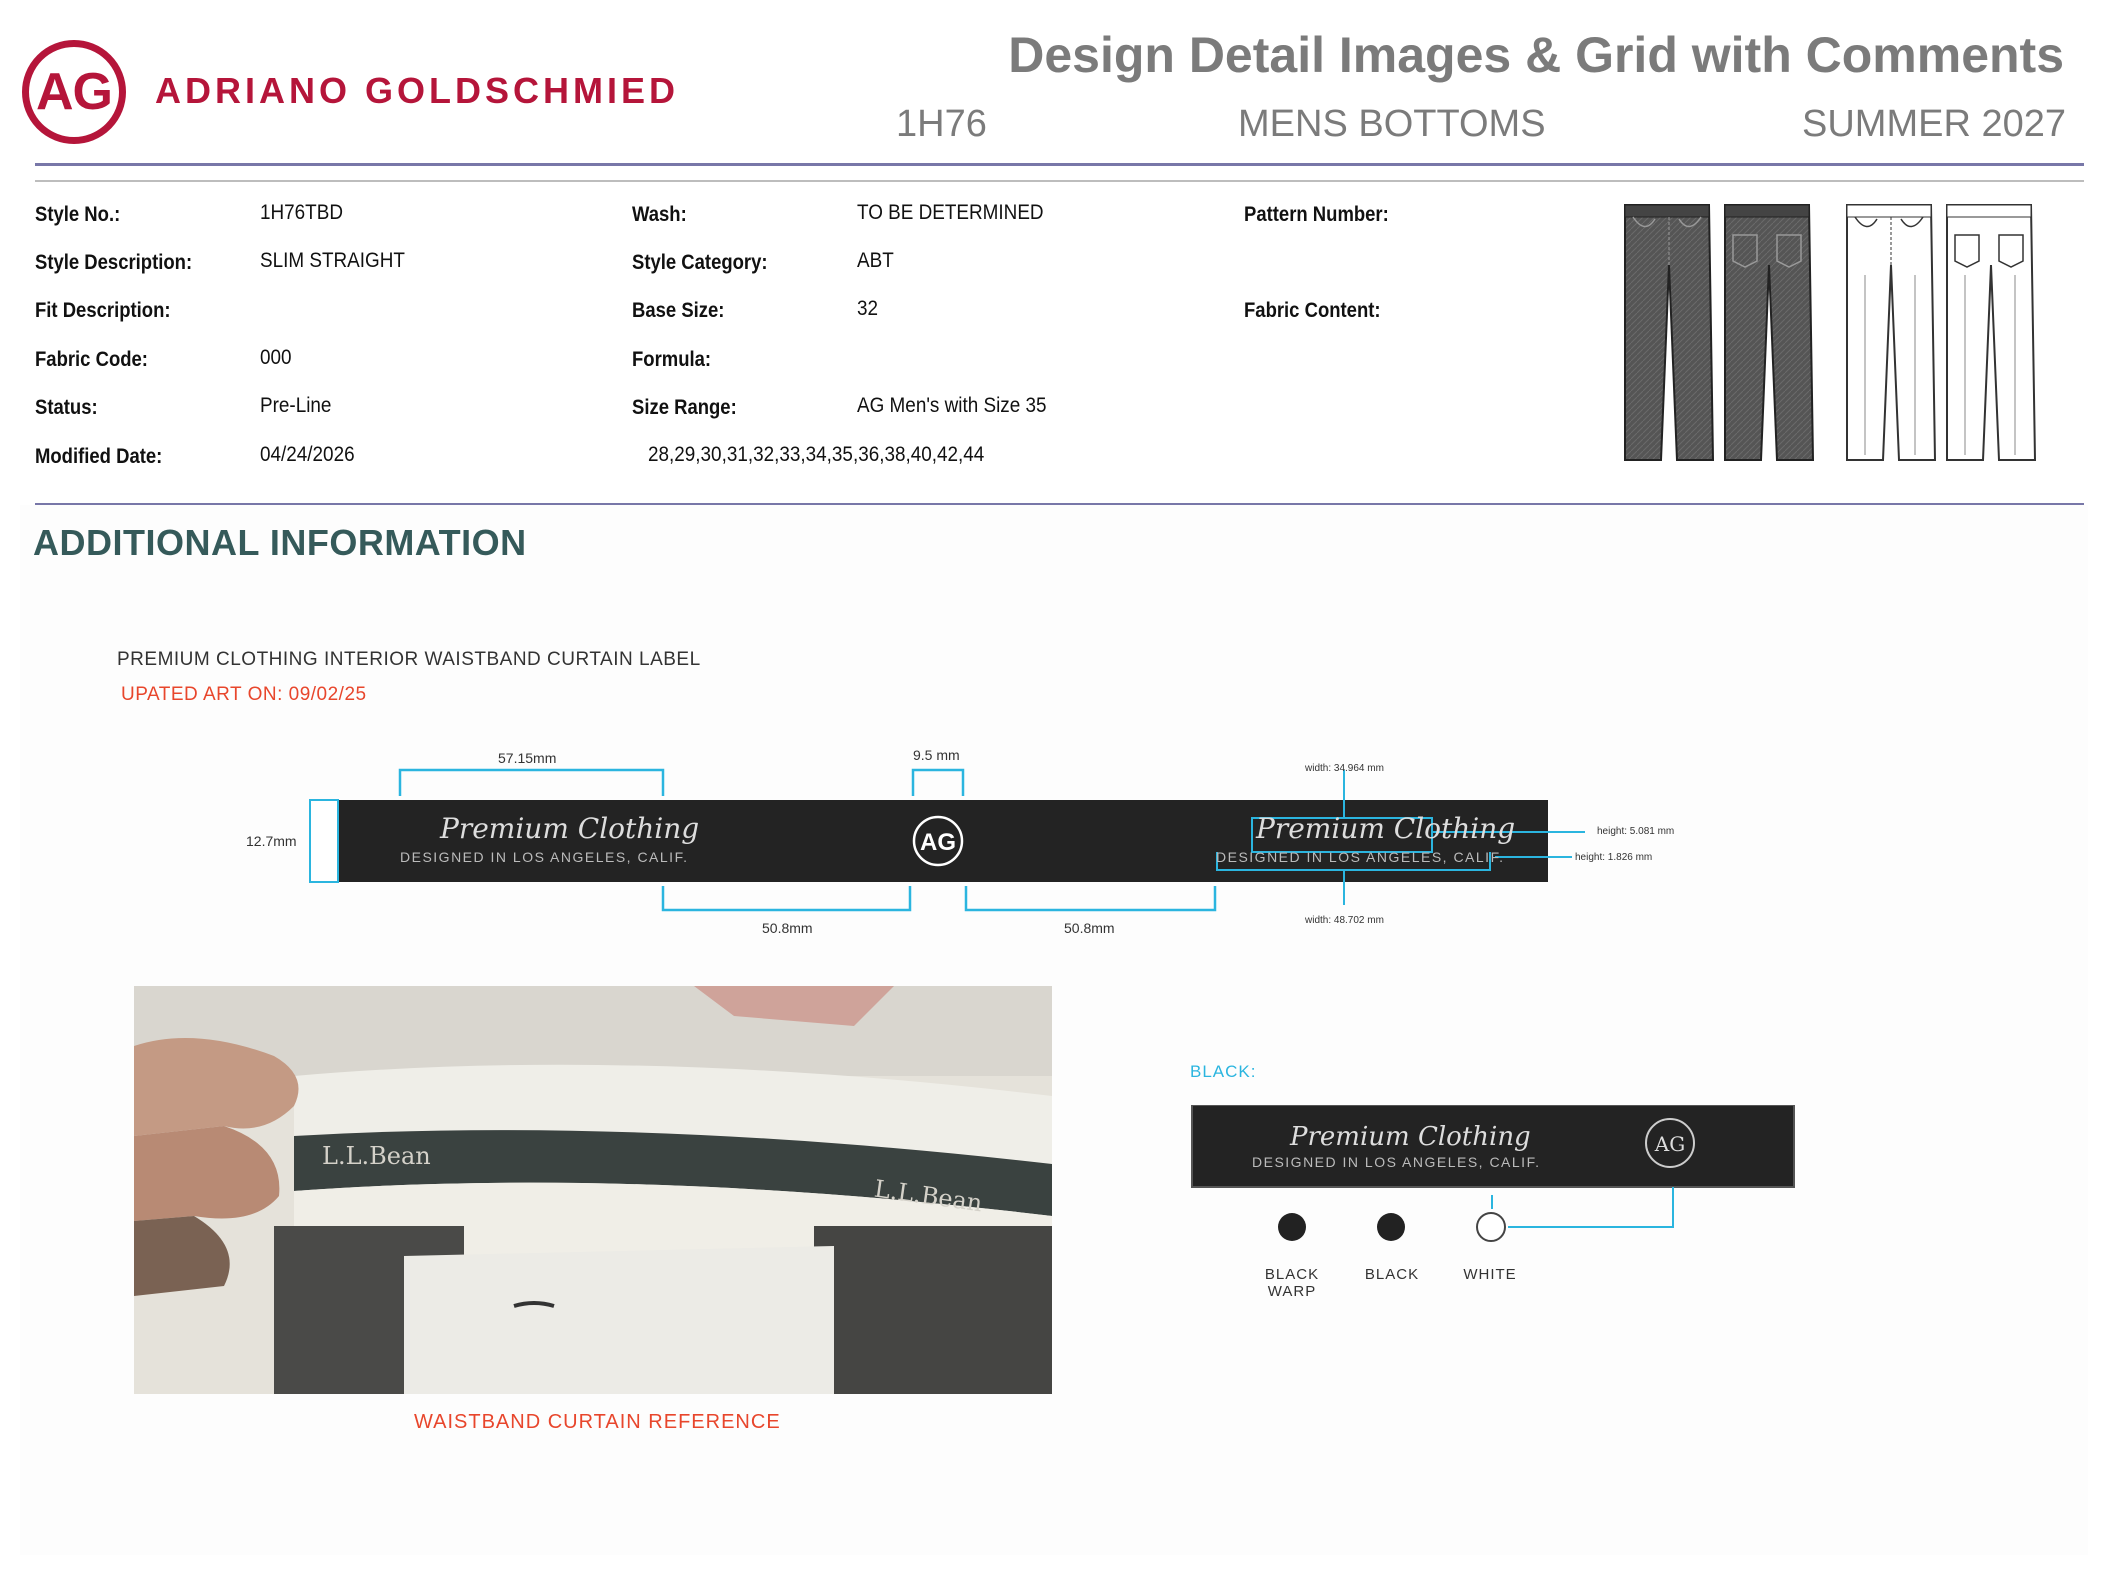  What do you see at coordinates (1059, 181) in the screenshot?
I see `header-divider-thin` at bounding box center [1059, 181].